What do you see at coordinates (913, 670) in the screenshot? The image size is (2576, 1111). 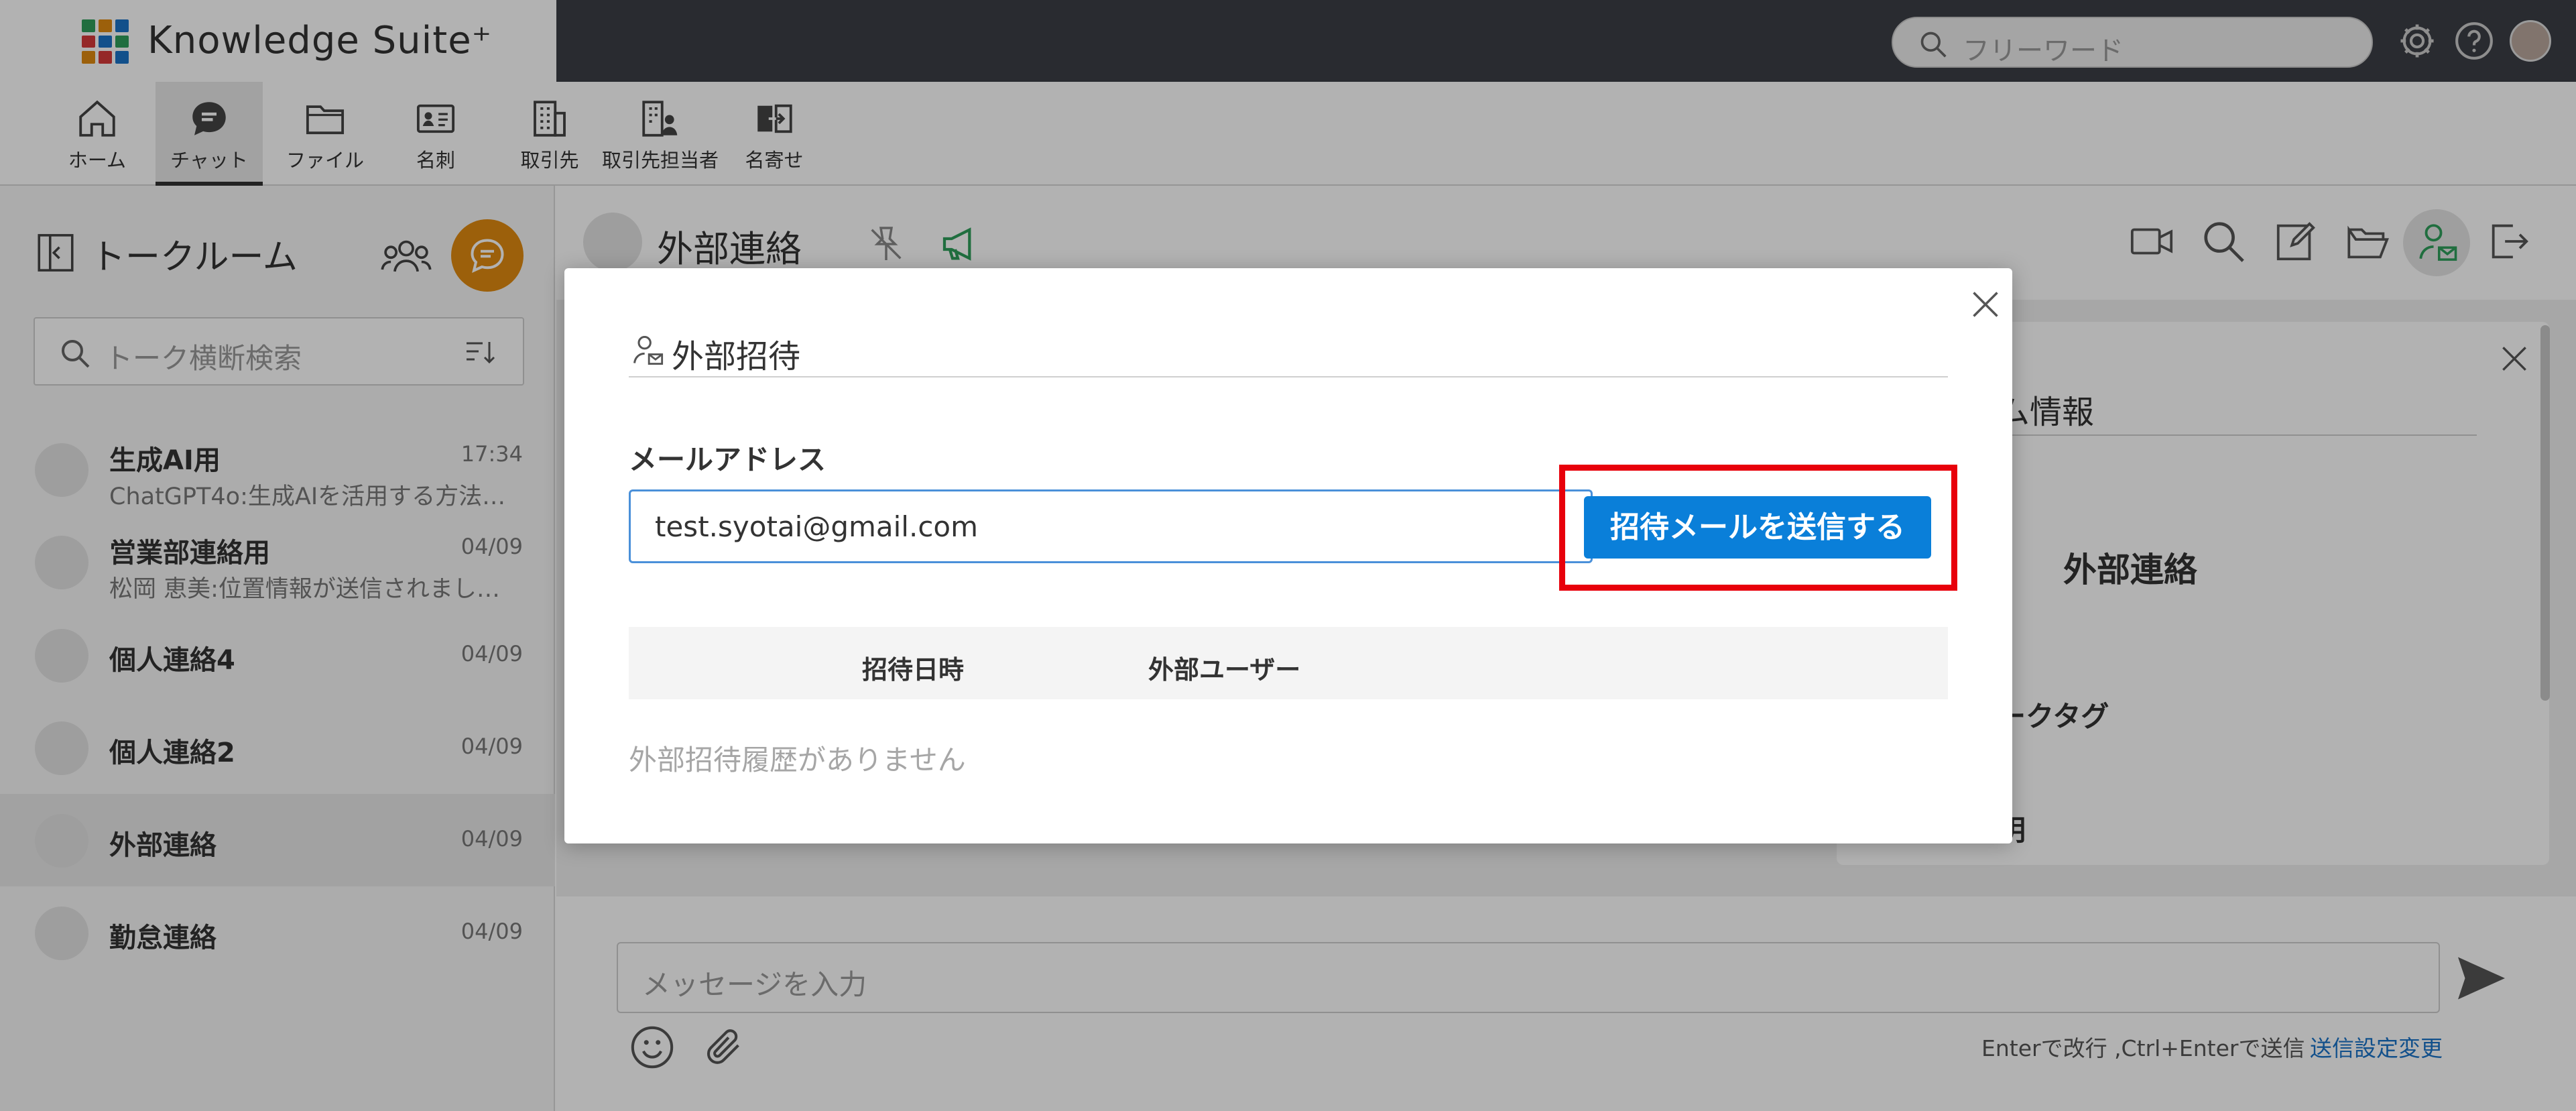 I see `column-header-invite-date: 招待日時` at bounding box center [913, 670].